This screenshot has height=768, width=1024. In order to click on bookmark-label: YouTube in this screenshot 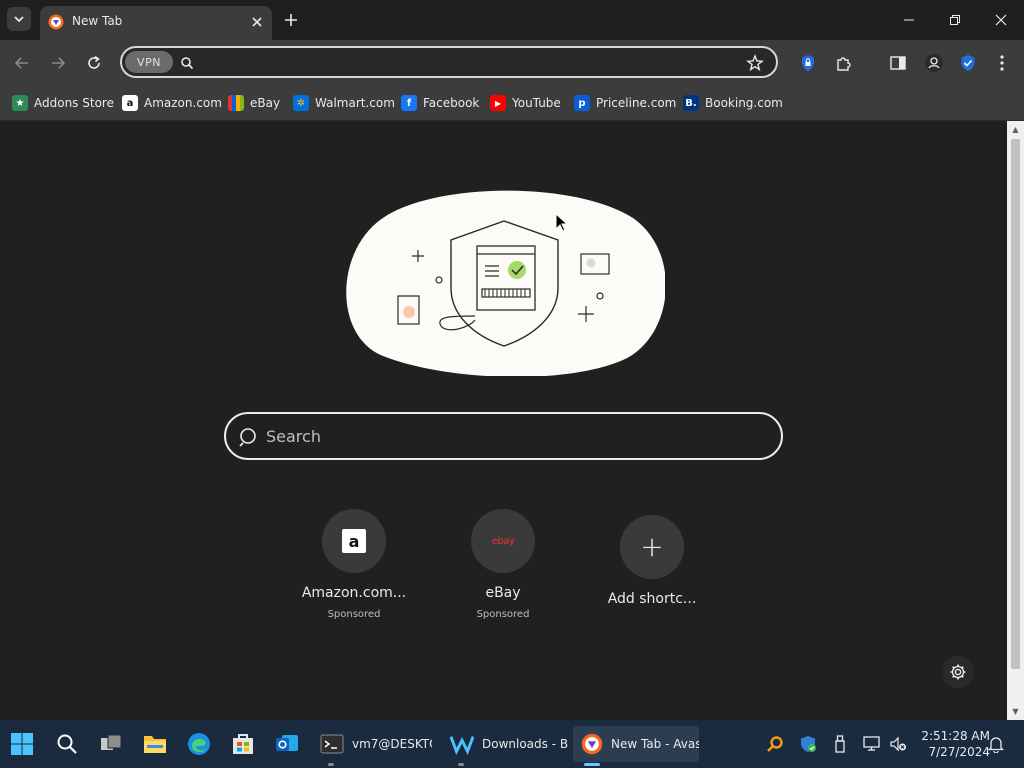, I will do `click(536, 103)`.